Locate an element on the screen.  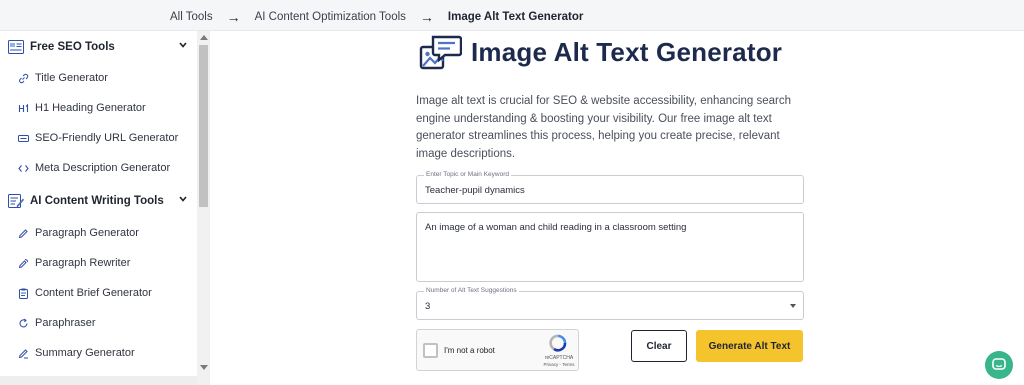
sidebar-item-paragraph-rewriter: Paragraph Rewriter is located at coordinates (98, 263).